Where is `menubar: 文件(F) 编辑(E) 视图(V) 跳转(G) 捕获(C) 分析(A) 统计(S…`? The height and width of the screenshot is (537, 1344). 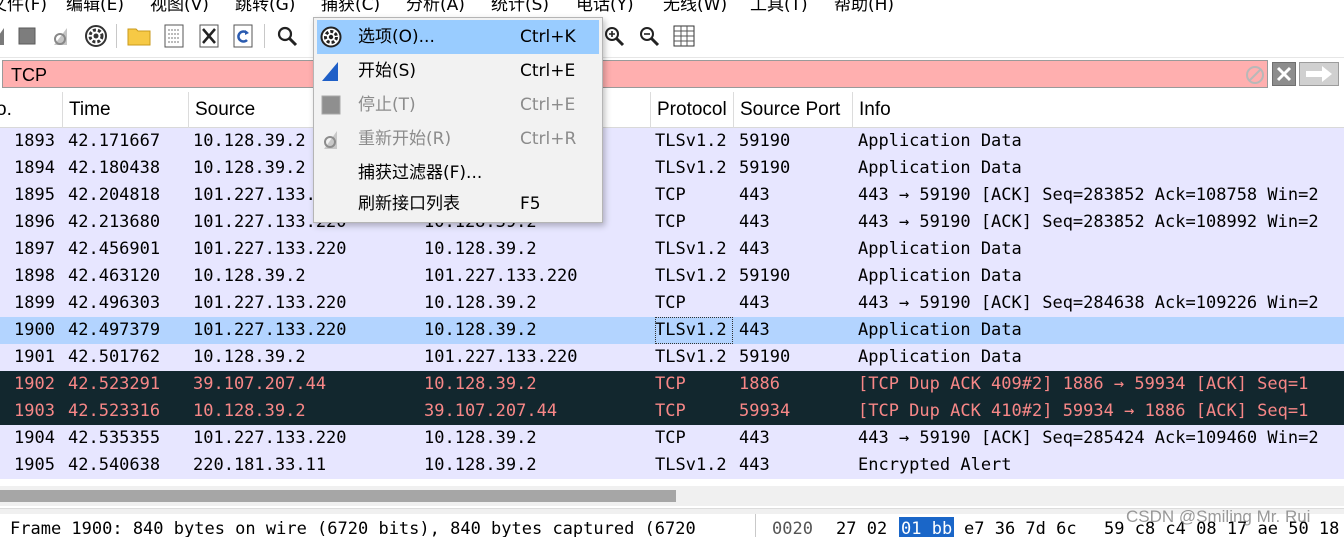 menubar: 文件(F) 编辑(E) 视图(V) 跳转(G) 捕获(C) 分析(A) 统计(S… is located at coordinates (672, 7).